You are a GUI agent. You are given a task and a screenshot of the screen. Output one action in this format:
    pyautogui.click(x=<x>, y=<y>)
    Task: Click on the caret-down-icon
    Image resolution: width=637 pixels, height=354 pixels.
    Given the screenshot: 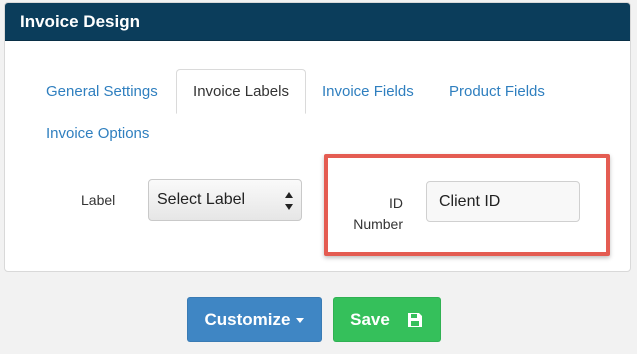 What is the action you would take?
    pyautogui.click(x=300, y=320)
    